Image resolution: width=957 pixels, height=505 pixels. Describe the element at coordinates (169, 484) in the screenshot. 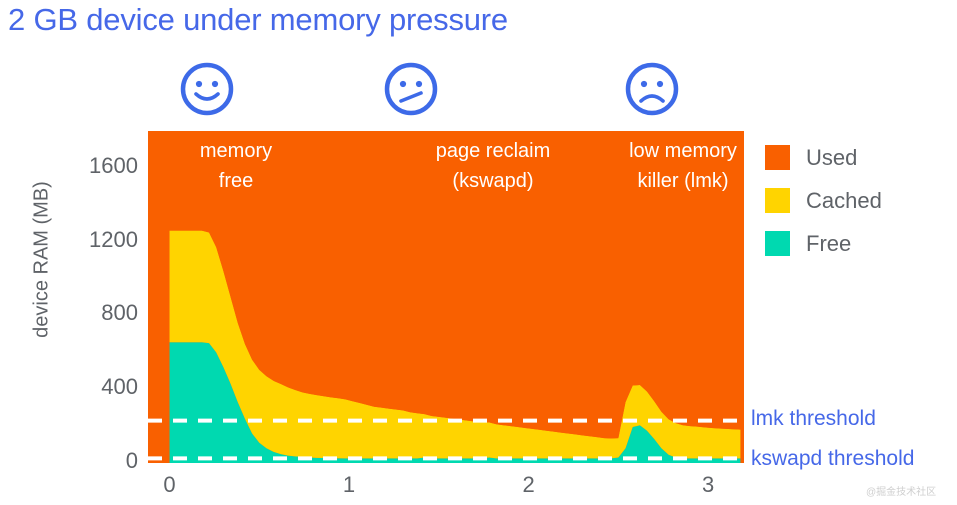

I see `x-tick-0: 0` at that location.